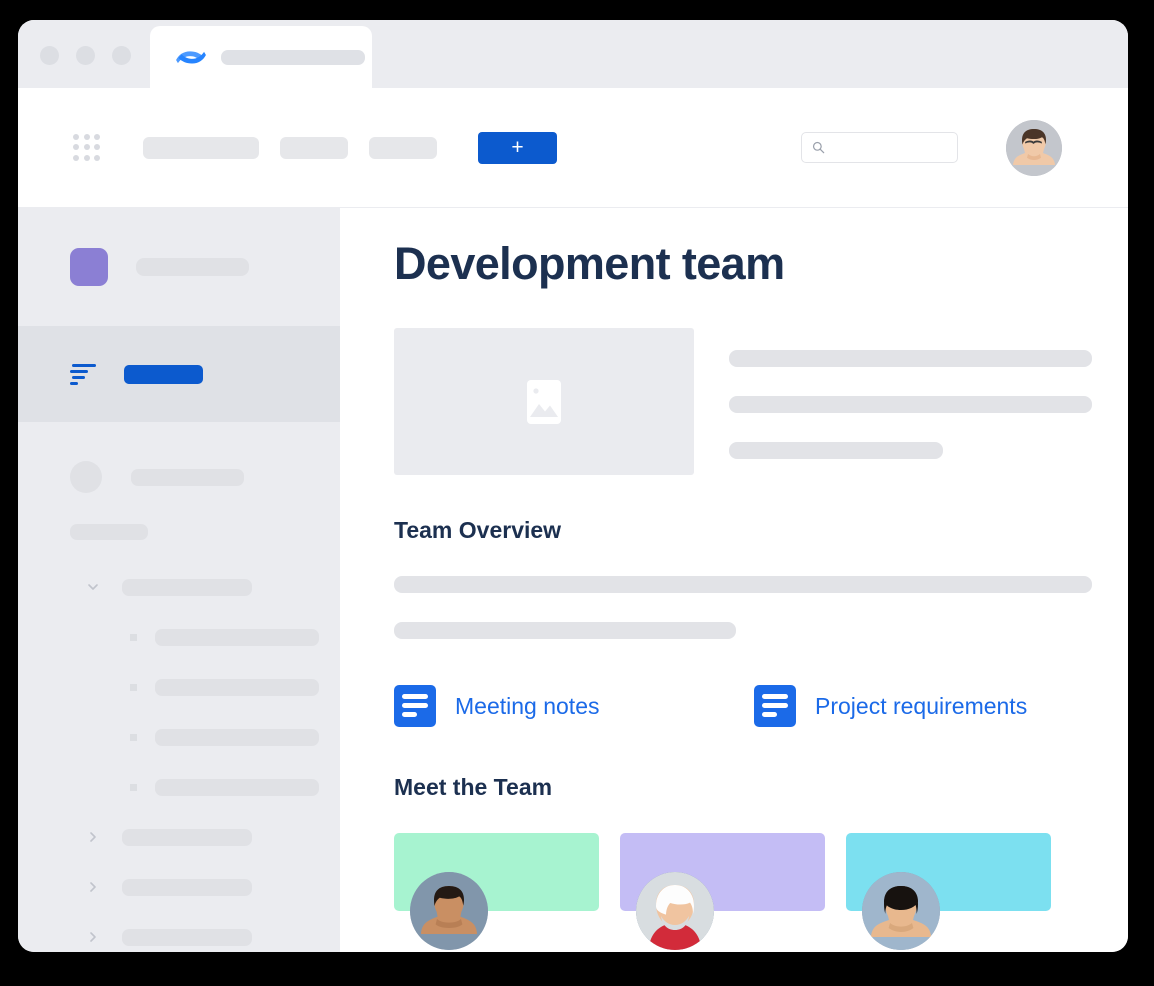  I want to click on search-icon, so click(818, 147).